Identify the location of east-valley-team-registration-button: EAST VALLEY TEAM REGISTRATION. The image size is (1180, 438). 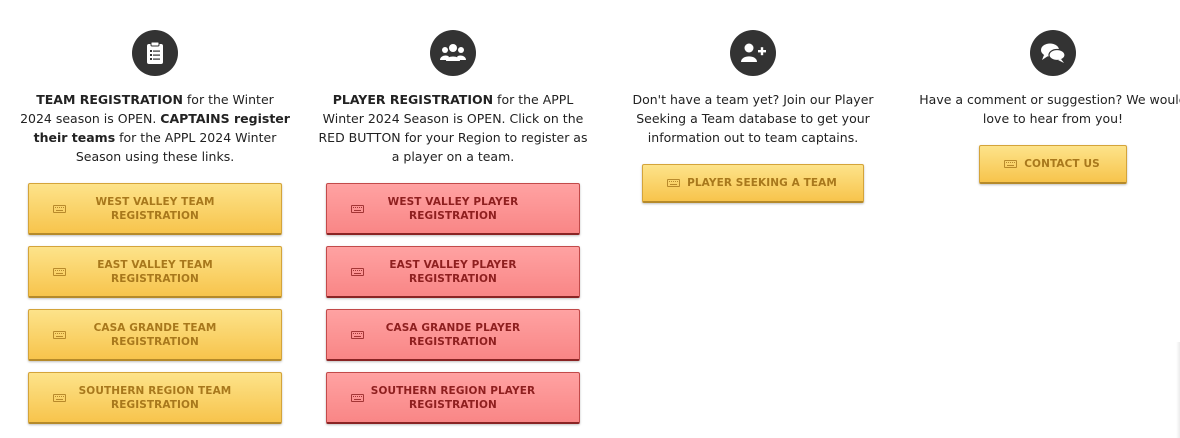
(155, 272).